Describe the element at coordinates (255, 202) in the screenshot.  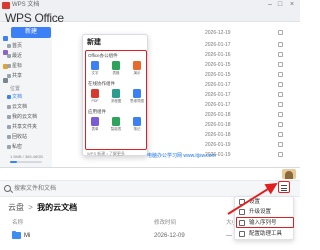
I see `menu-item-label: 设置` at that location.